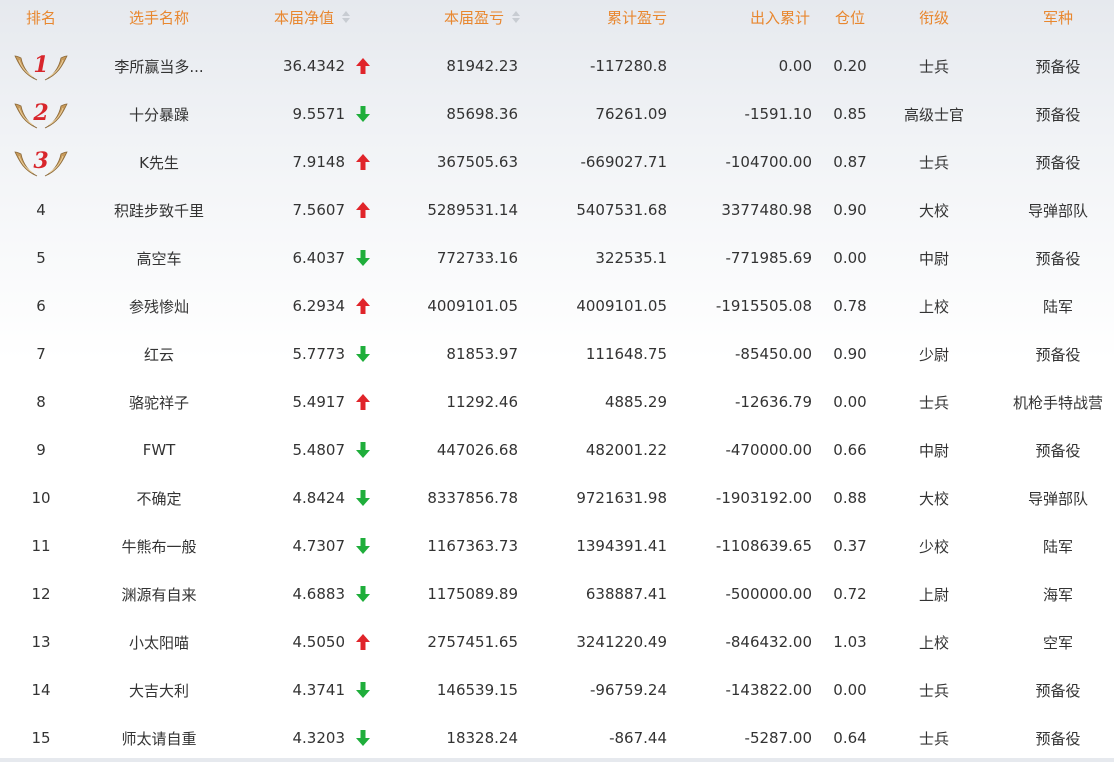 This screenshot has height=762, width=1114. I want to click on cell-rank: 3, so click(41, 162).